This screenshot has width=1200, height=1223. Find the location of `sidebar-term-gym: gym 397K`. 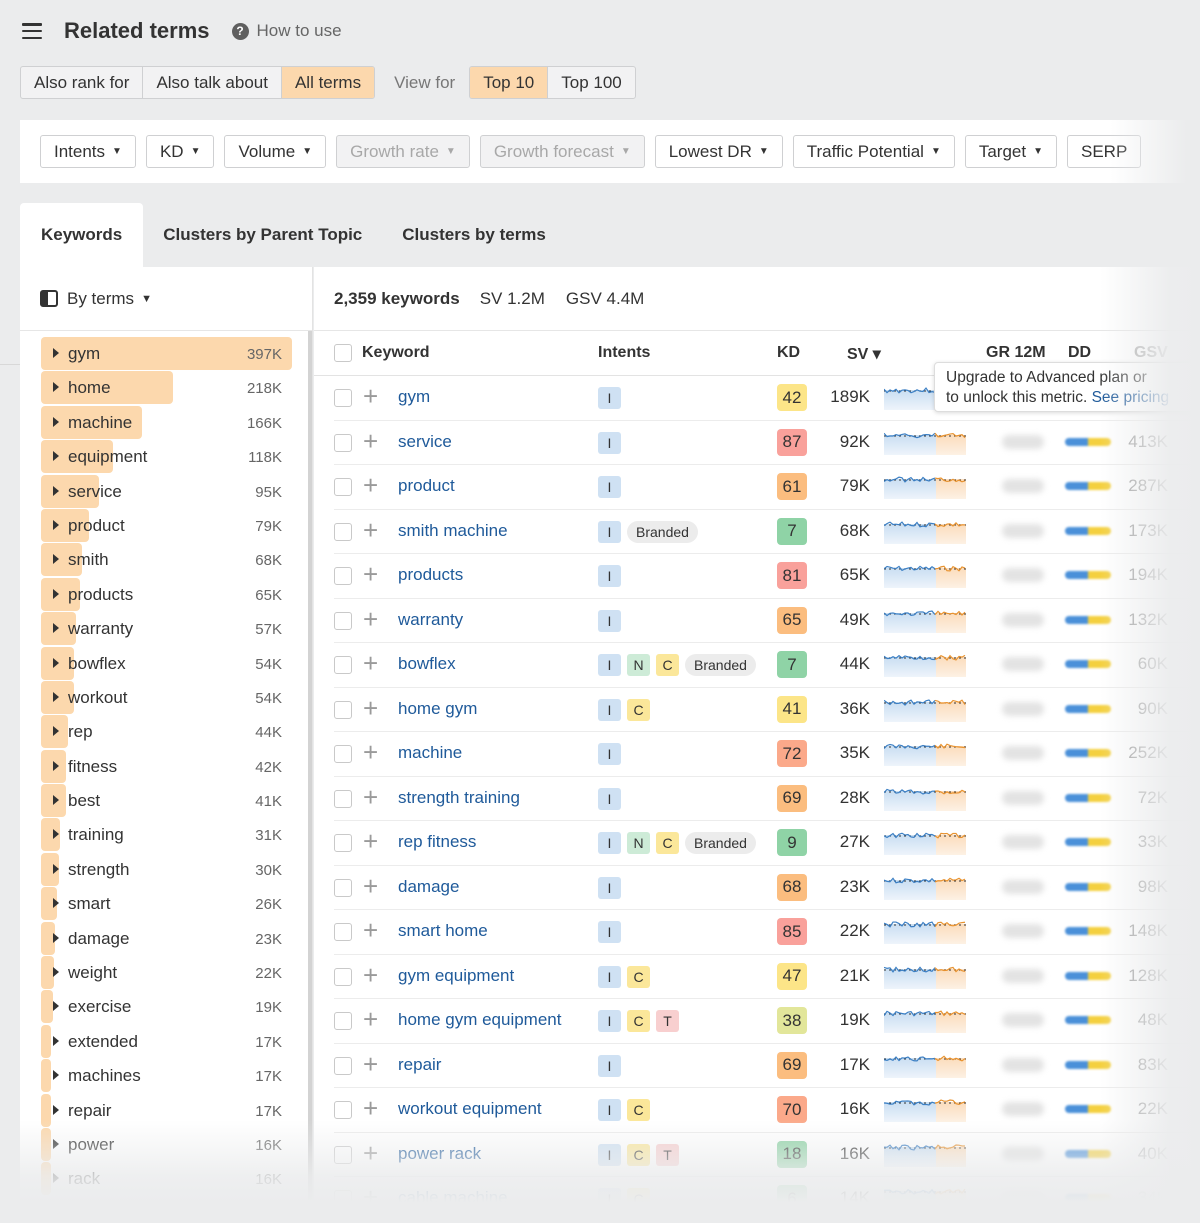

sidebar-term-gym: gym 397K is located at coordinates (166, 354).